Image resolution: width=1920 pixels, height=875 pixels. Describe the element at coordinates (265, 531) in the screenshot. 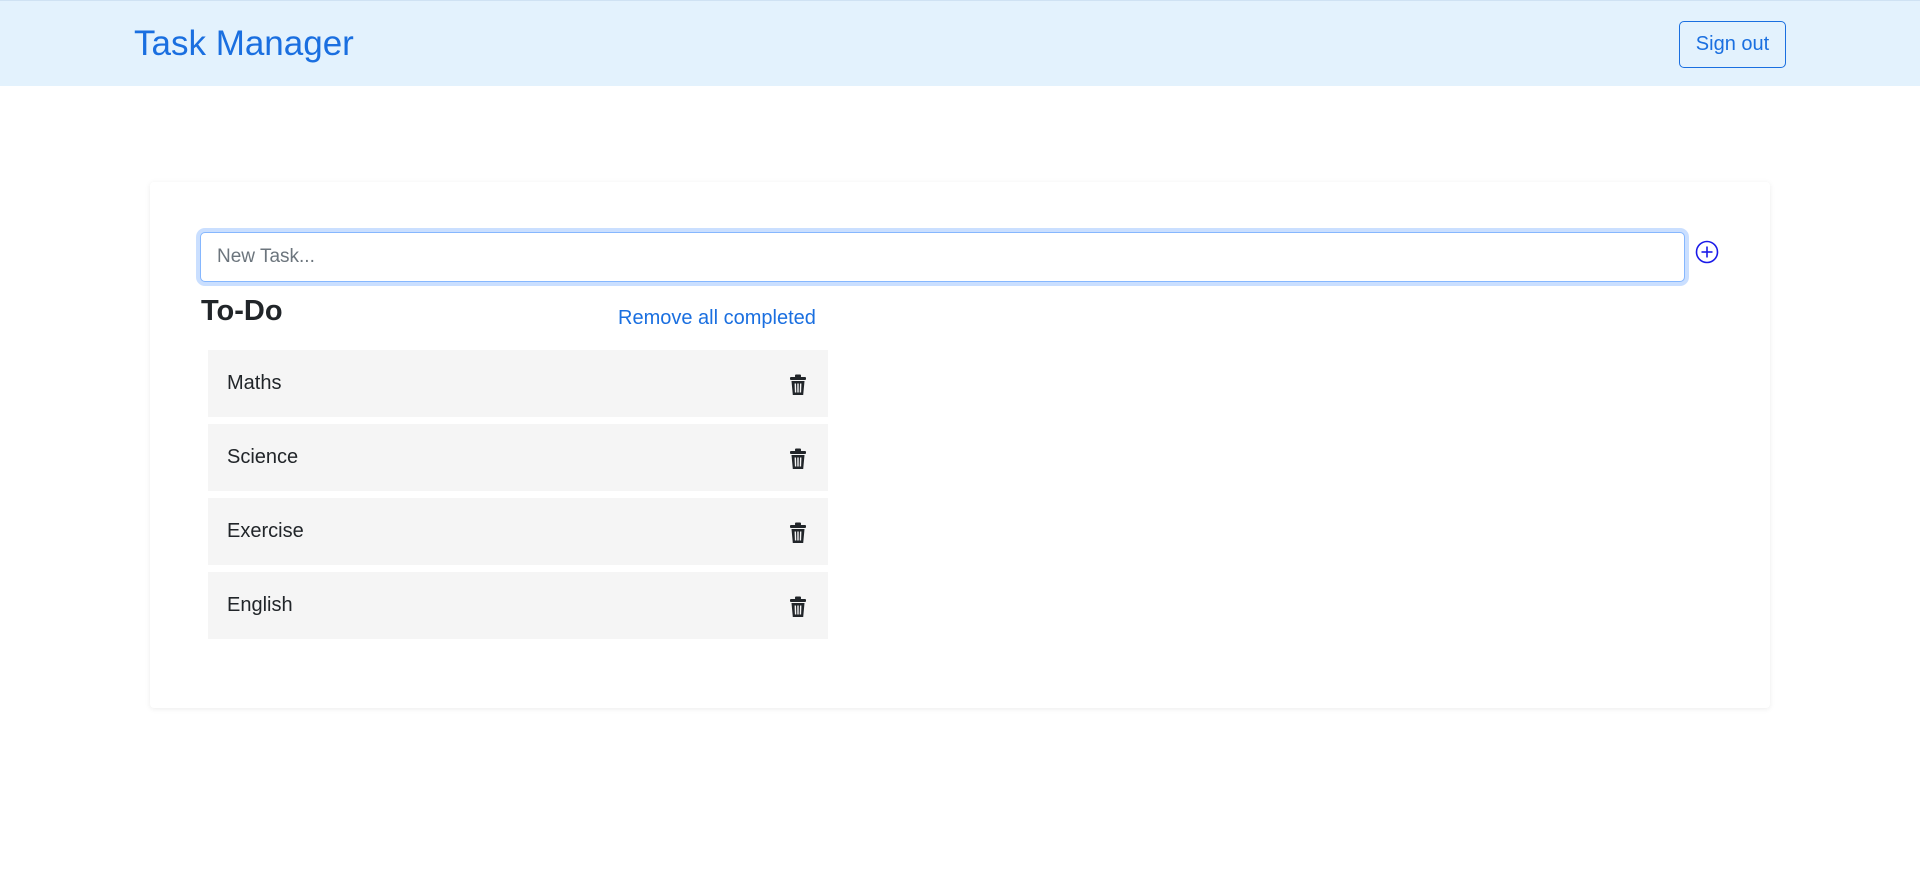

I see `task-label: Exercise` at that location.